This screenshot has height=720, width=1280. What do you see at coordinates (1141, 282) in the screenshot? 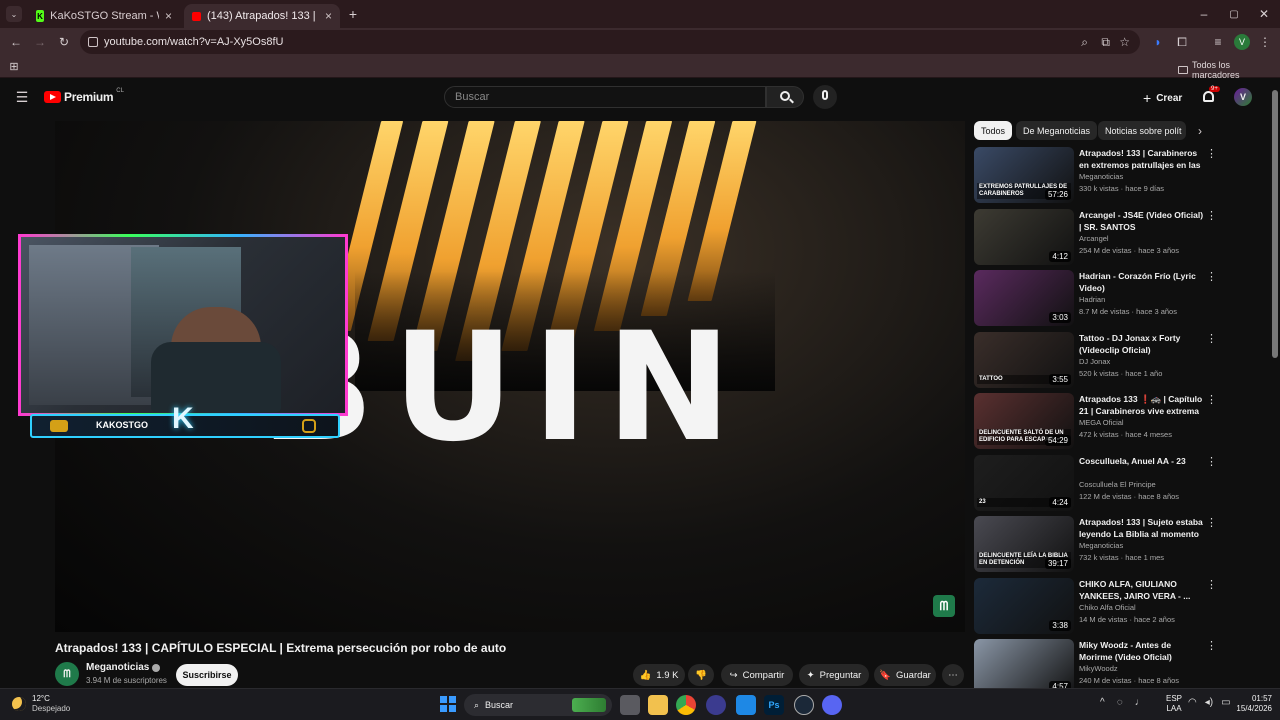
I see `recommendation-title: Hadrian - Corazón Frío (Lyric Video)` at bounding box center [1141, 282].